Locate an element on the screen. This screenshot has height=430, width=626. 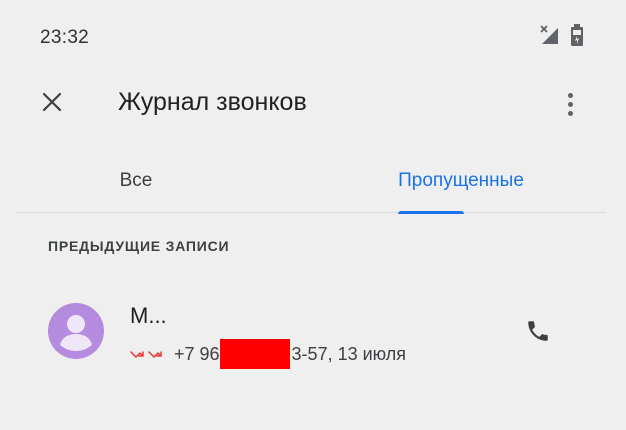
phone-icon is located at coordinates (538, 333).